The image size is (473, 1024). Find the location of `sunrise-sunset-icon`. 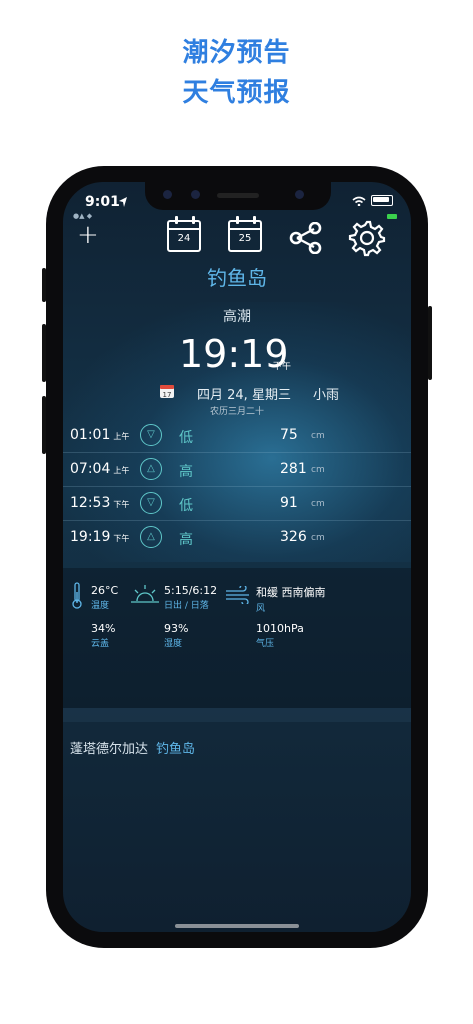

sunrise-sunset-icon is located at coordinates (145, 594).